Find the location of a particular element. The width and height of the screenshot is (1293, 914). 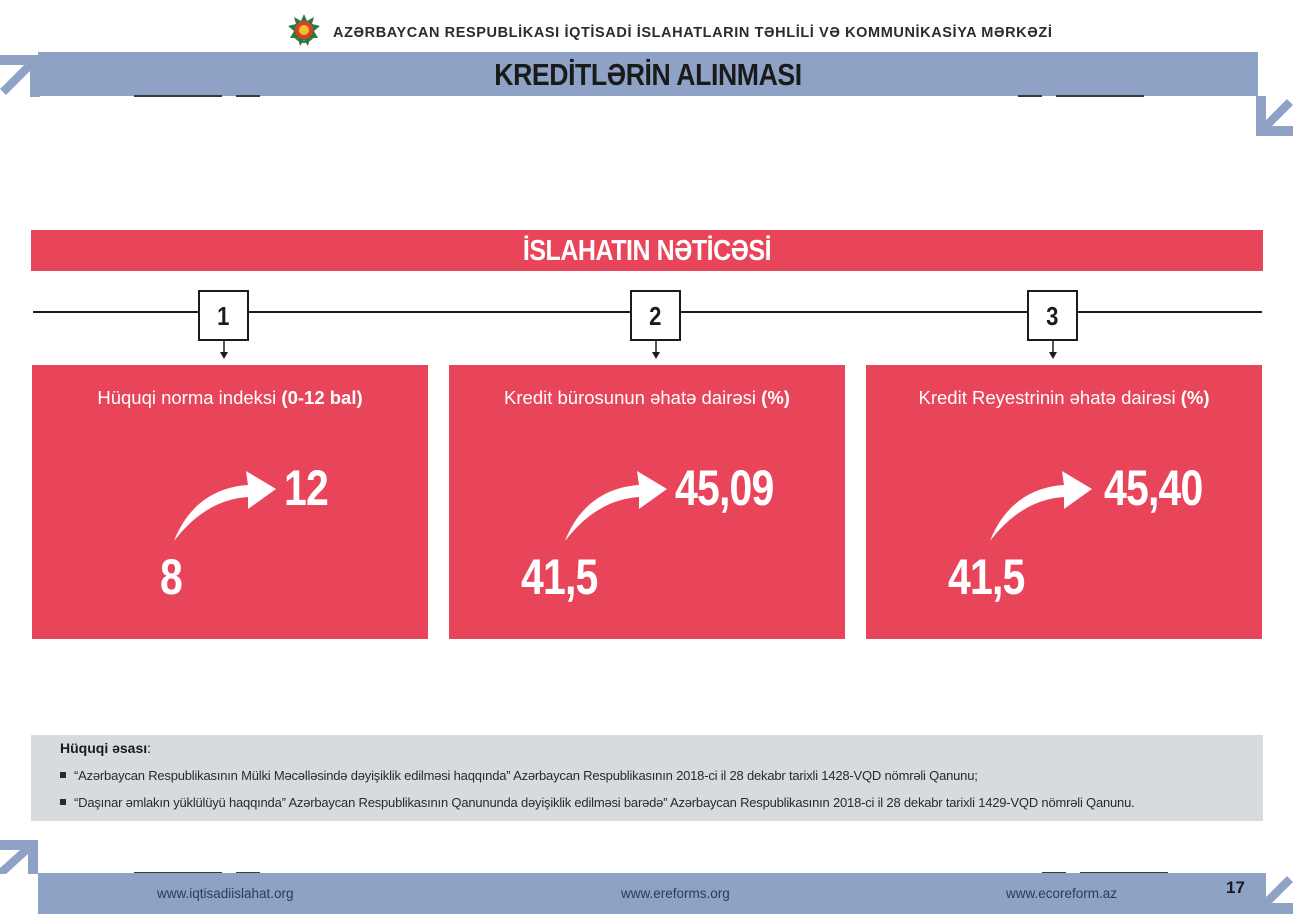

legal-basis-label: Hüquqi əsası is located at coordinates (104, 748).